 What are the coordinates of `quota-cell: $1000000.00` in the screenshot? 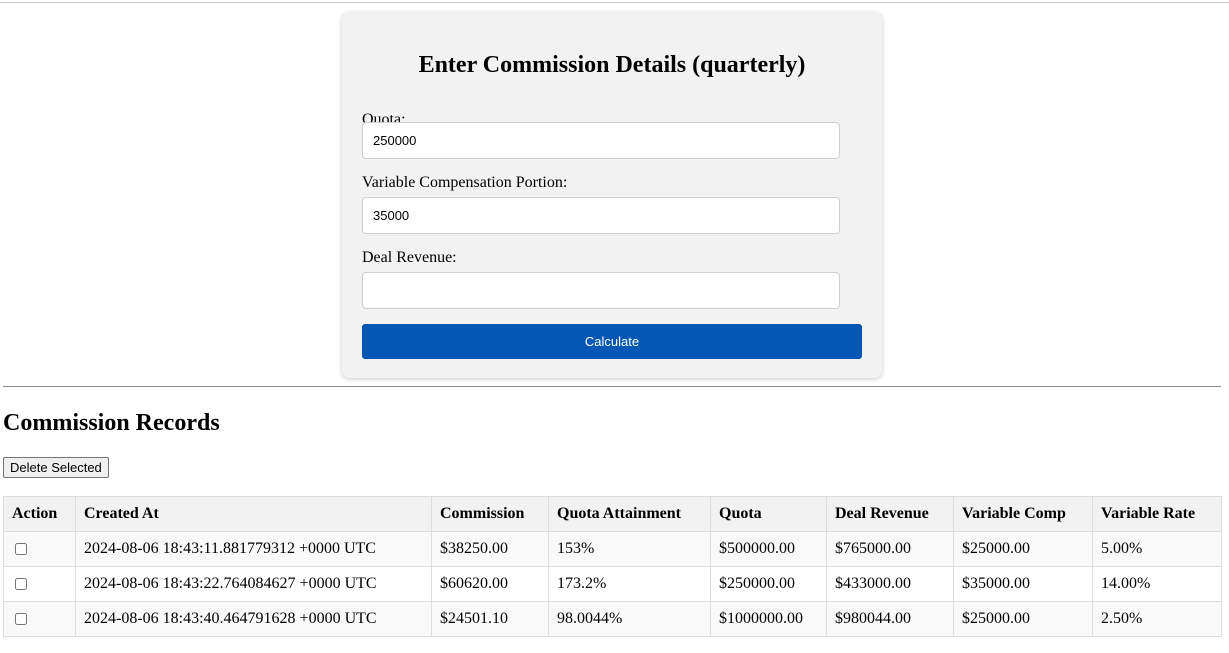 It's located at (768, 619).